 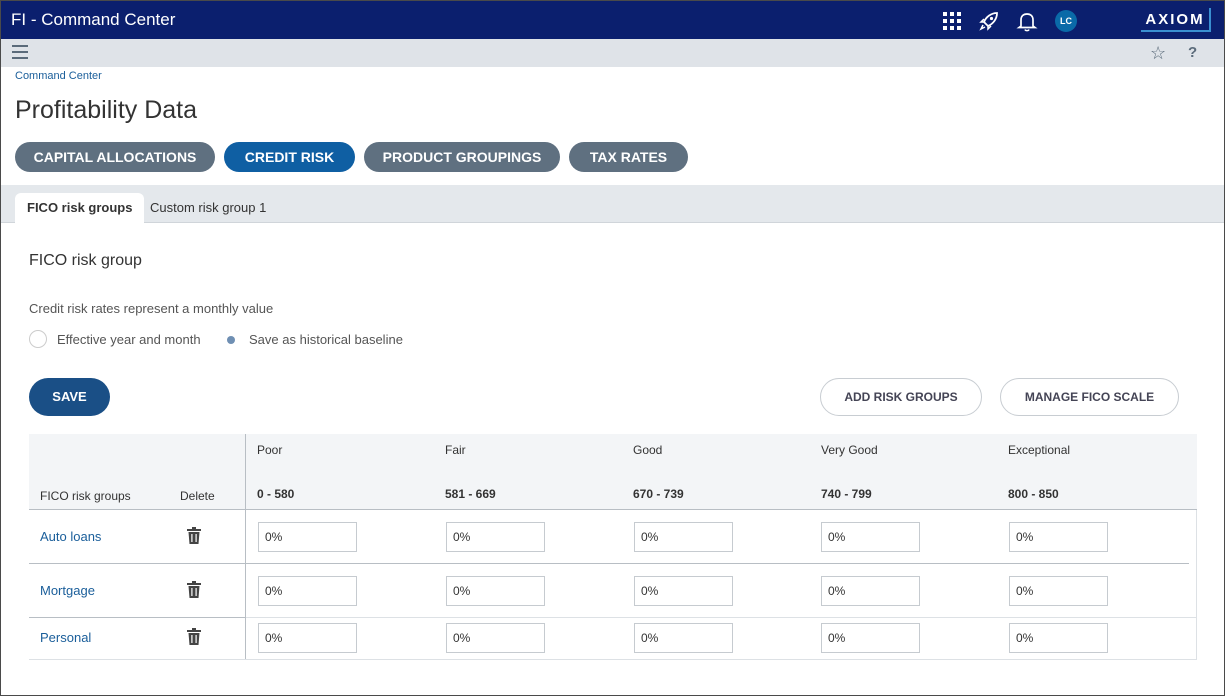 I want to click on header-bottom-border, so click(x=613, y=509).